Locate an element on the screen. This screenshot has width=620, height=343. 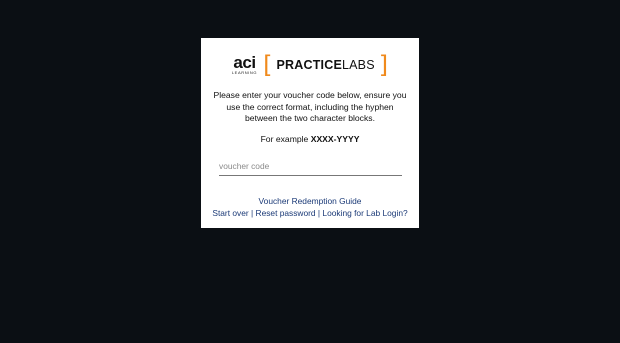
start-over-link: Start over is located at coordinates (230, 213).